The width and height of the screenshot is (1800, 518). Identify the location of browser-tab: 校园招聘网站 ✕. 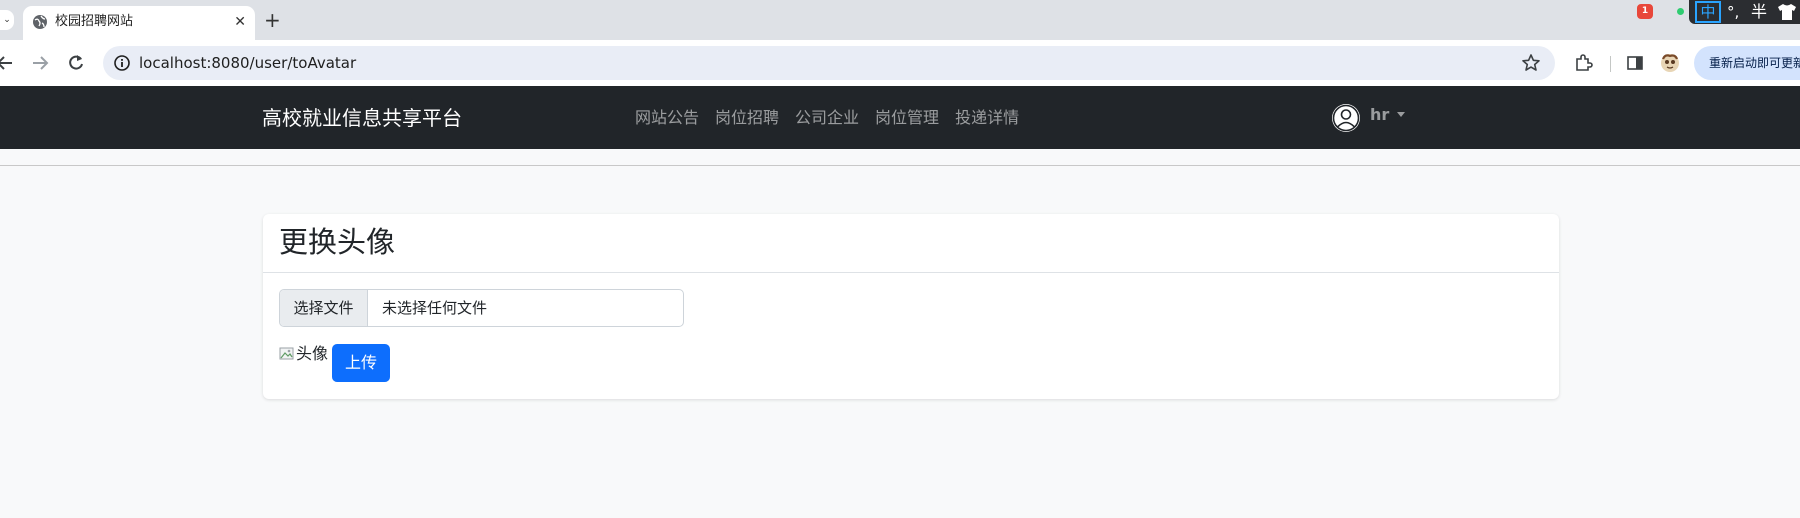
(139, 23).